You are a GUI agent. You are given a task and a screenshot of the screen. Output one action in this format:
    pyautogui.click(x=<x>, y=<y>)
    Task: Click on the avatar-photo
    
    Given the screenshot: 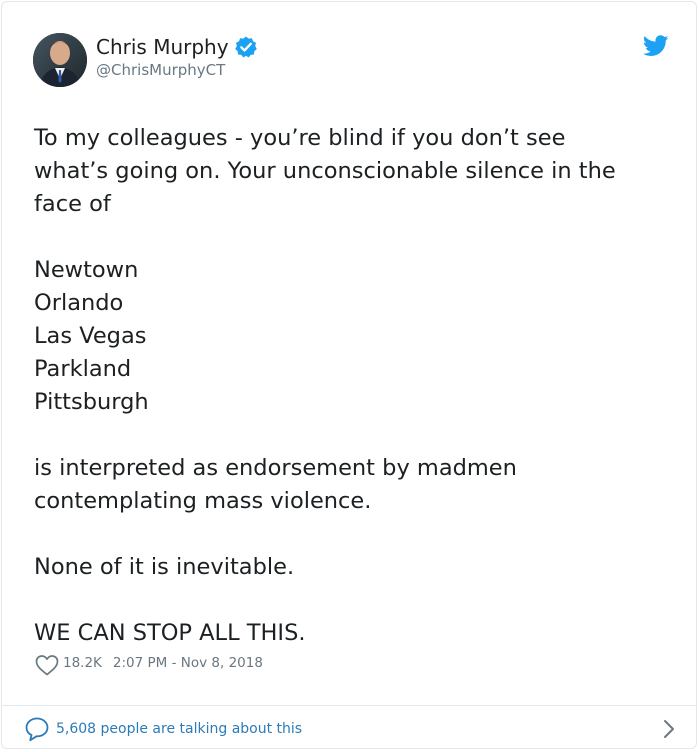 What is the action you would take?
    pyautogui.click(x=60, y=60)
    